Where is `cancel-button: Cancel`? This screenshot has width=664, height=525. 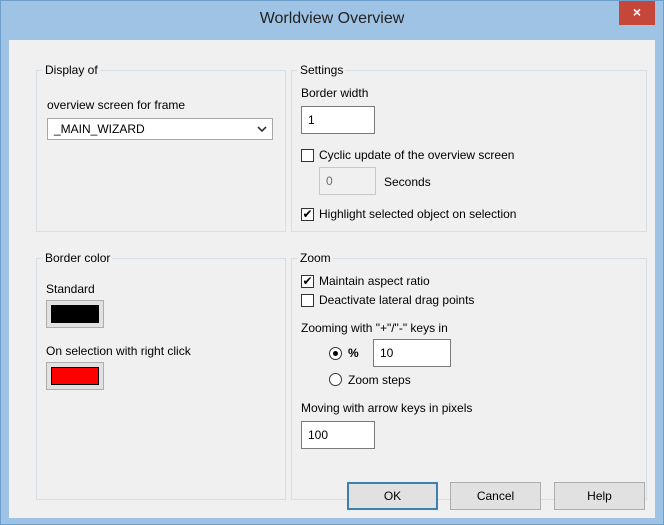 cancel-button: Cancel is located at coordinates (495, 496).